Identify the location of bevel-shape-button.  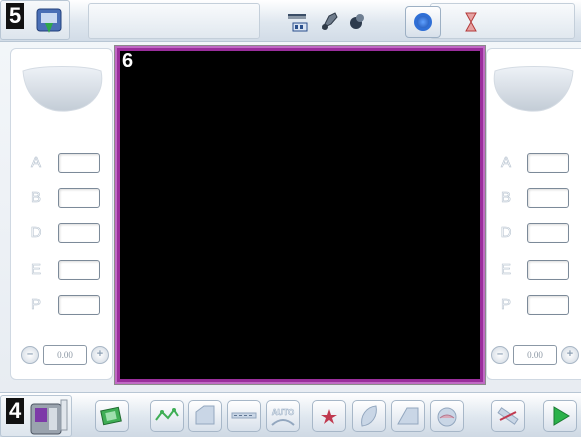
(205, 416).